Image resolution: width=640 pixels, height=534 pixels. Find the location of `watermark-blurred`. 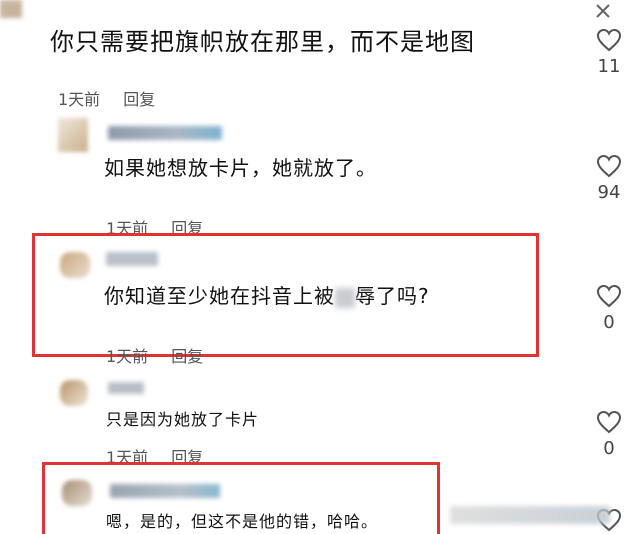

watermark-blurred is located at coordinates (530, 515).